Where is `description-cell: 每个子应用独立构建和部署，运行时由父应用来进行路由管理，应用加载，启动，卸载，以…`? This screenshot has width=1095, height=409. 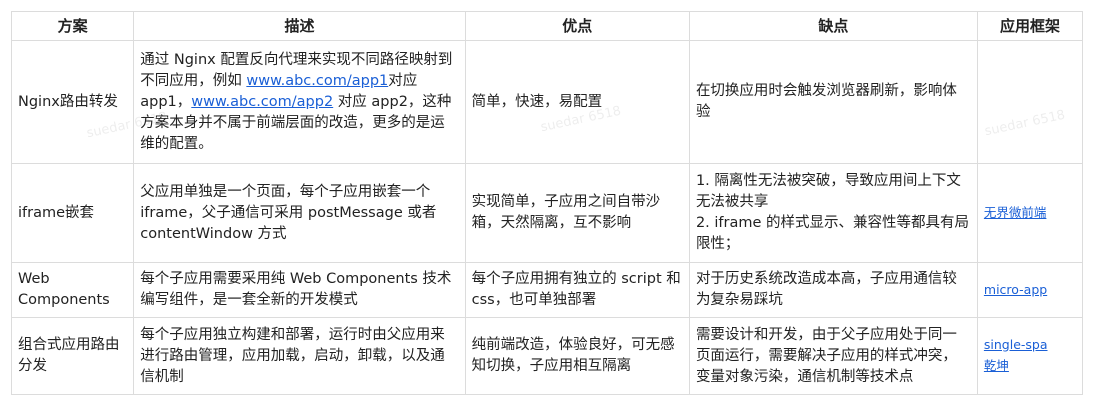 description-cell: 每个子应用独立构建和部署，运行时由父应用来进行路由管理，应用加载，启动，卸载，以… is located at coordinates (299, 356).